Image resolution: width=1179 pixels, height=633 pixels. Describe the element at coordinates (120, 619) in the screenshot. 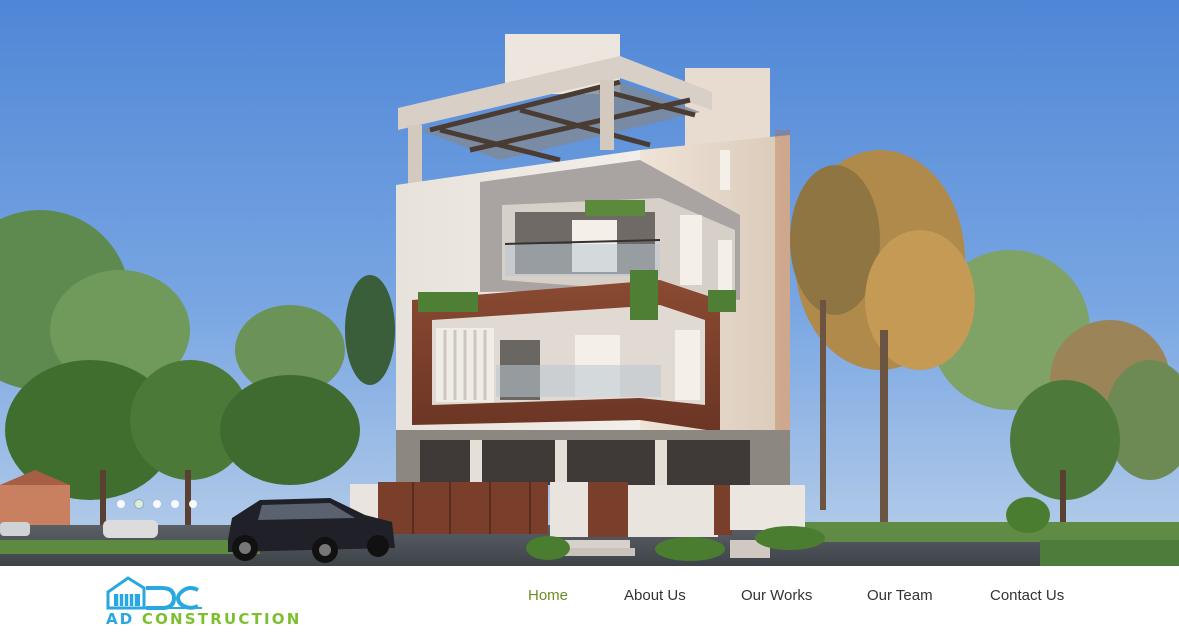

I see `logo-text-prefix: AD` at that location.